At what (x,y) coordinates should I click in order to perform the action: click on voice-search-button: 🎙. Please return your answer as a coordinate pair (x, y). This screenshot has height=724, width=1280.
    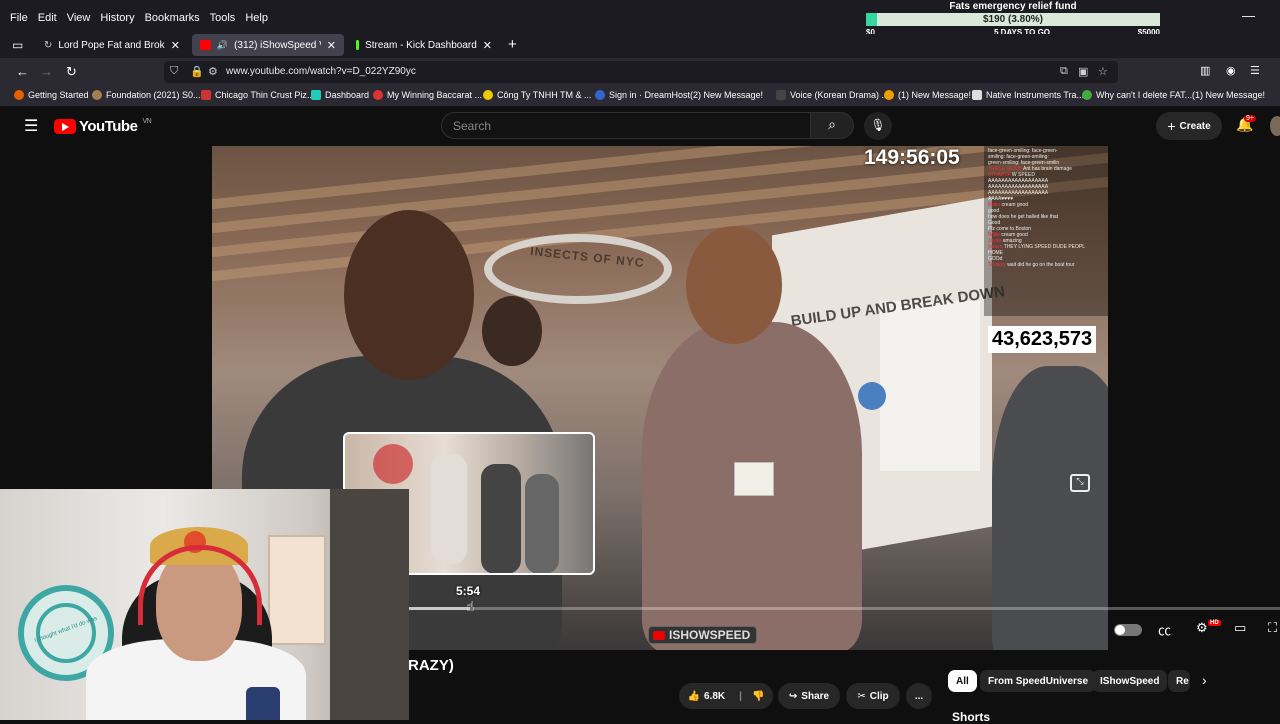
    Looking at the image, I should click on (878, 126).